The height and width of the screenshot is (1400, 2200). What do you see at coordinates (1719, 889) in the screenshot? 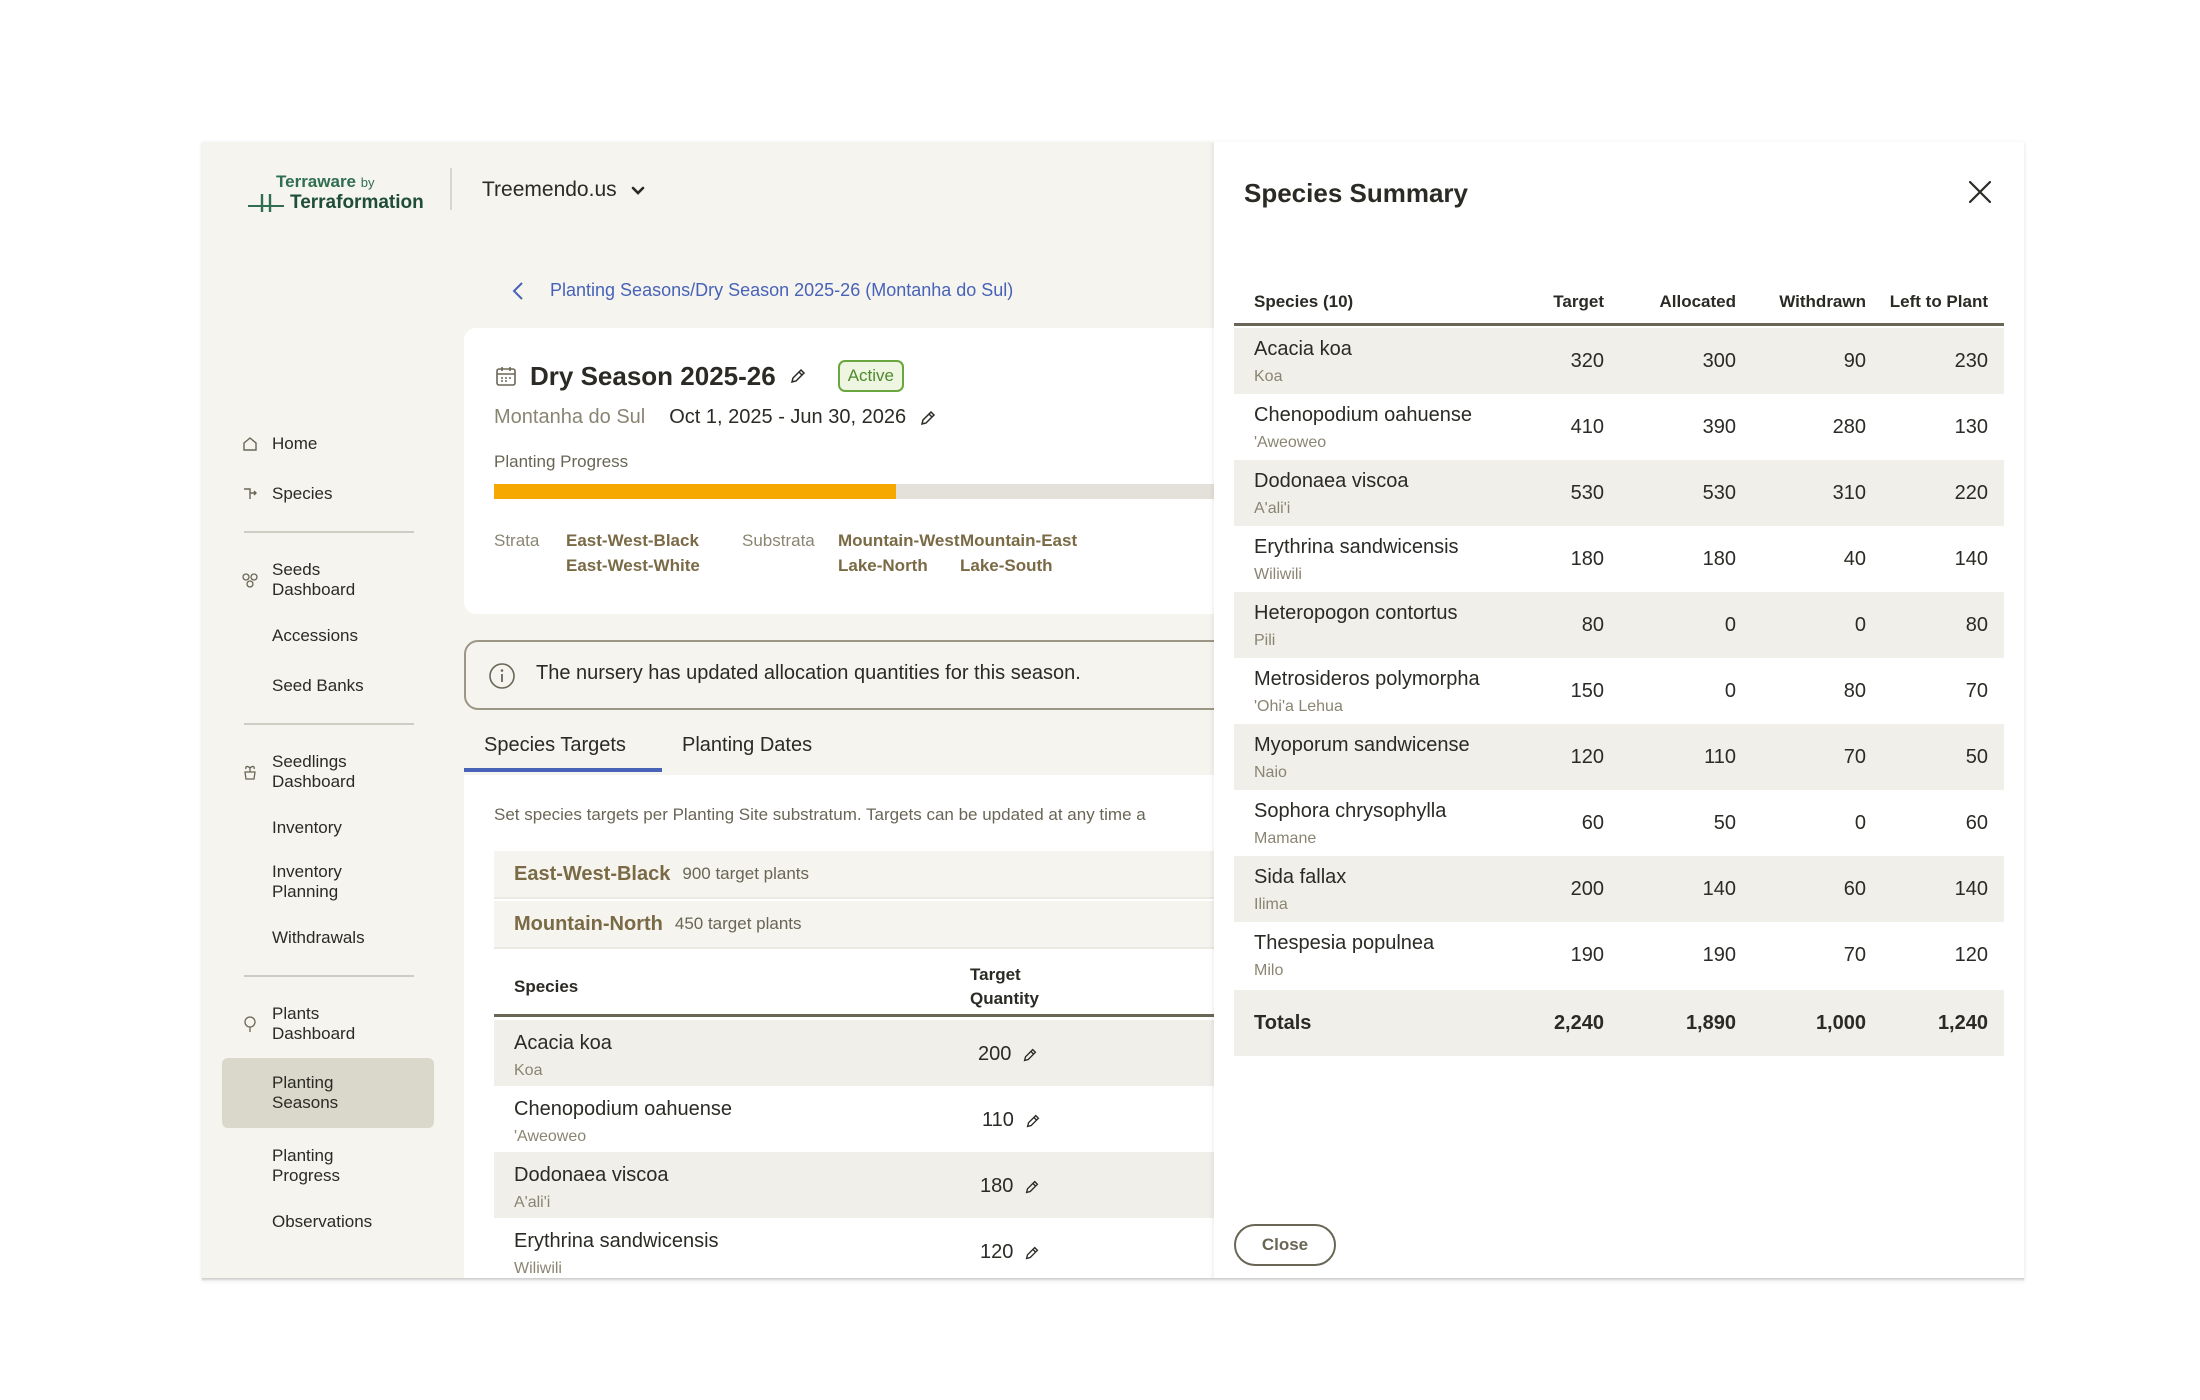
I see `allocated-value: 140` at bounding box center [1719, 889].